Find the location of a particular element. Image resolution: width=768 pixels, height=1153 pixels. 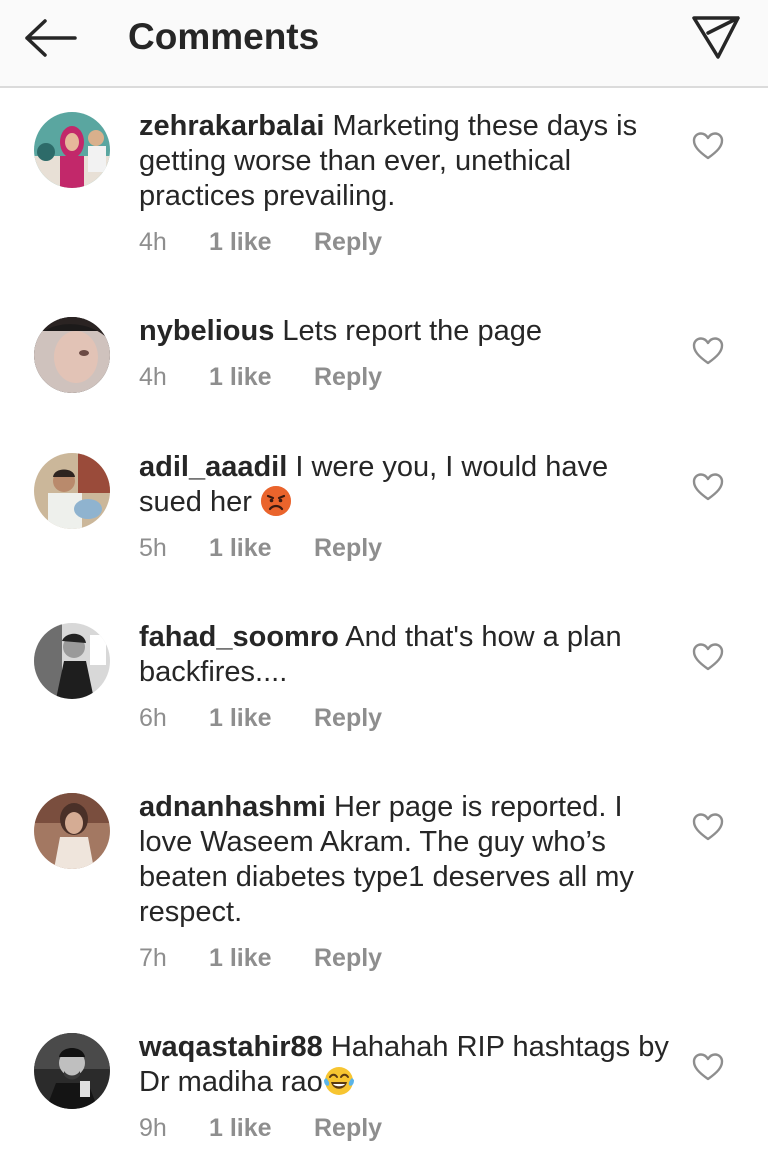

share-button is located at coordinates (716, 36).